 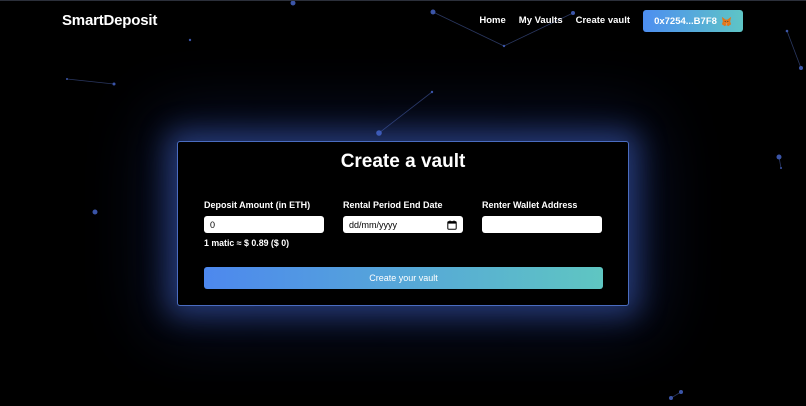 I want to click on rental-end-date-placeholder: dd/mm/yyyy, so click(x=373, y=224).